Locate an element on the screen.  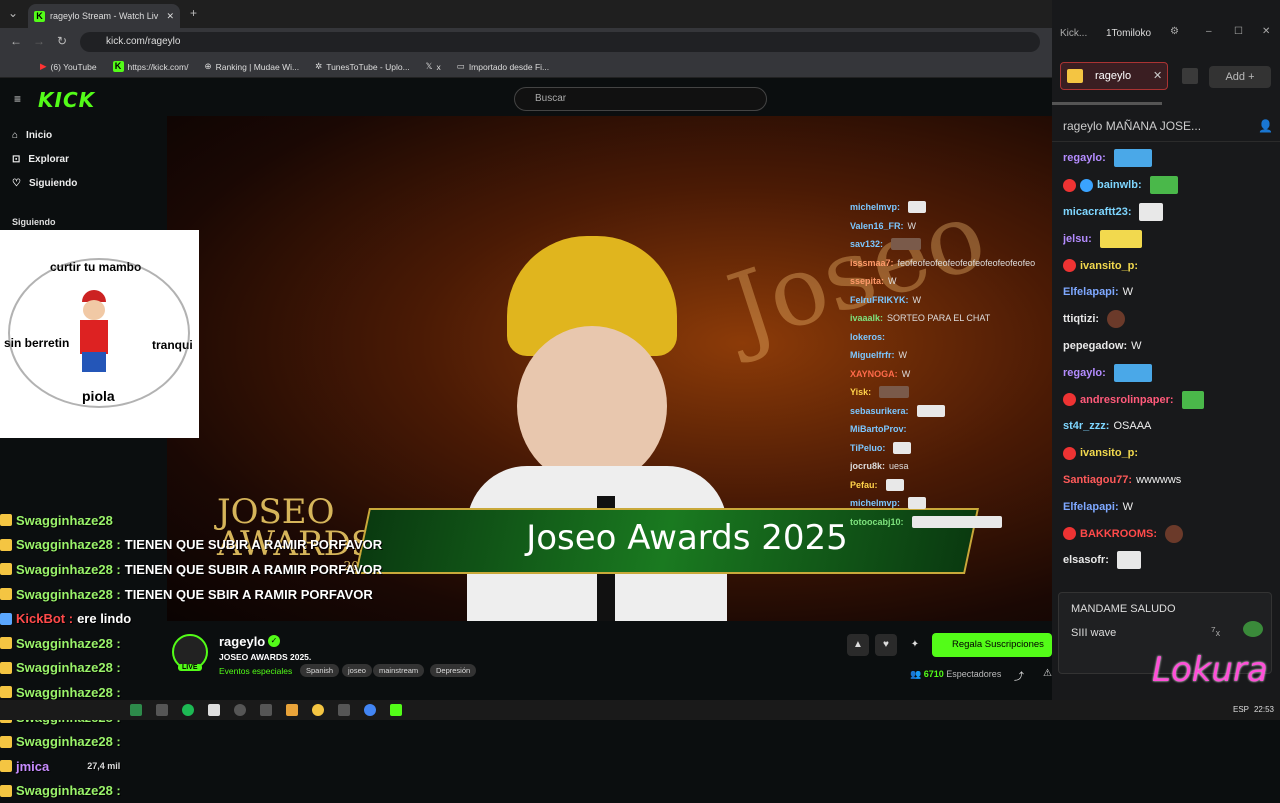
bookmark-kick: Khttps://kick.com/ is located at coordinates (150, 66).